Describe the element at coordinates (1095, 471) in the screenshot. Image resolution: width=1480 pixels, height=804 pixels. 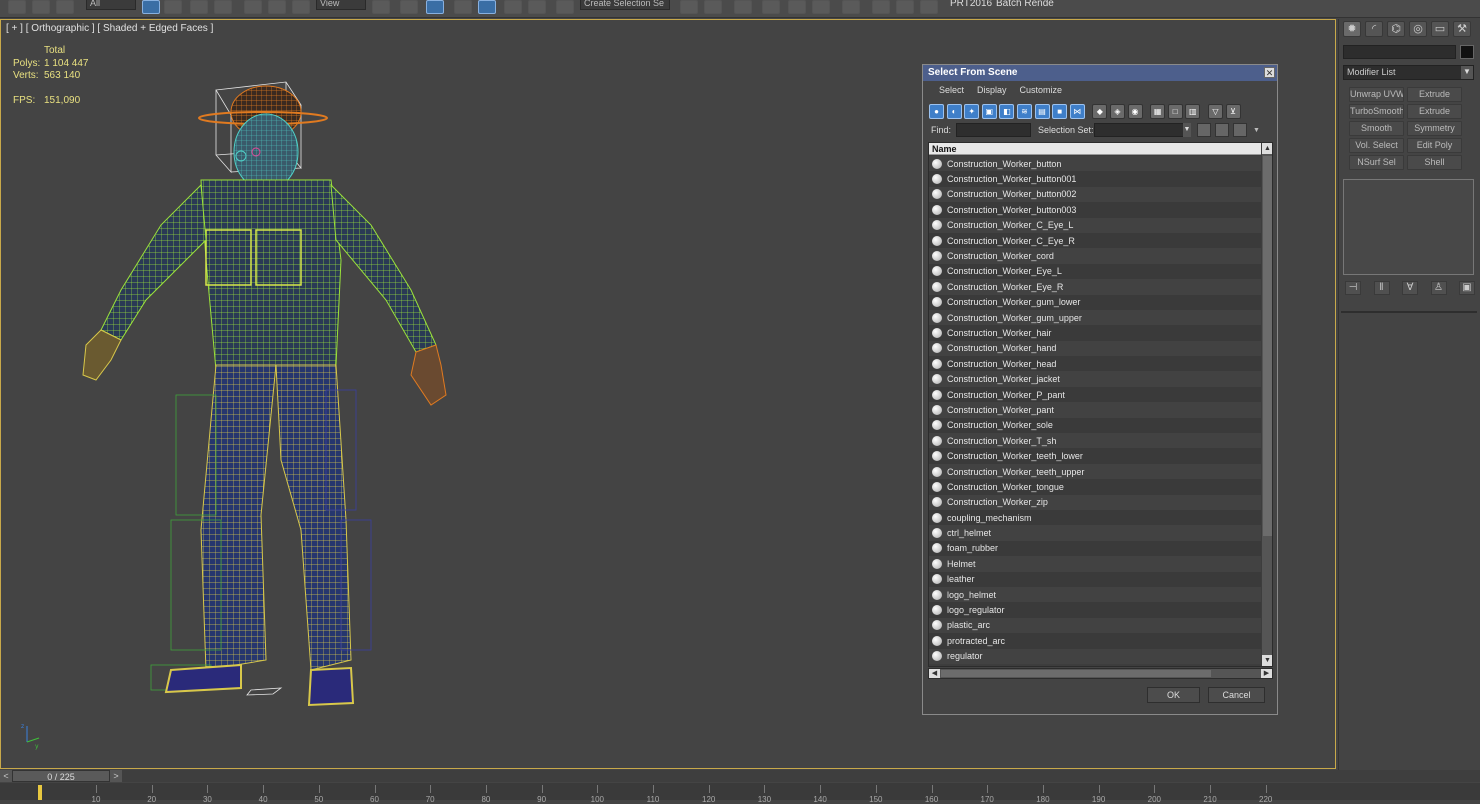
I see `list-item: Construction_Worker_teeth_upper` at that location.